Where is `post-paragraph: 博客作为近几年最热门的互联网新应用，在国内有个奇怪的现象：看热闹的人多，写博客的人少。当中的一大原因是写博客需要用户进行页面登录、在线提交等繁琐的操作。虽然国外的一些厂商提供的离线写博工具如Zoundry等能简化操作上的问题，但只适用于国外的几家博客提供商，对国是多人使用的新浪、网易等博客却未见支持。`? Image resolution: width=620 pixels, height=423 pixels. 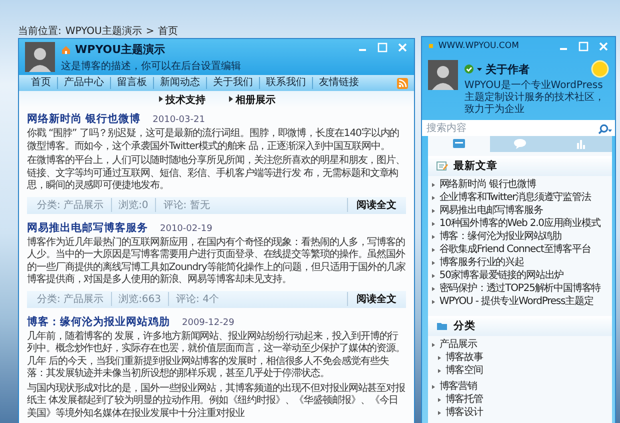
post-paragraph: 博客作为近几年最热门的互联网新应用，在国内有个奇怪的现象：看热闹的人多，写博客的人少。当中的一大原因是写博客需要用户进行页面登录、在线提交等繁琐的操作。虽然国外的一些厂商提供的离线写博工具如Zoundry等能简化操作上的问题，但只适用于国外的几家博客提供商，对国是多人使用的新浪、网易等博客却未见支持。 is located at coordinates (216, 261).